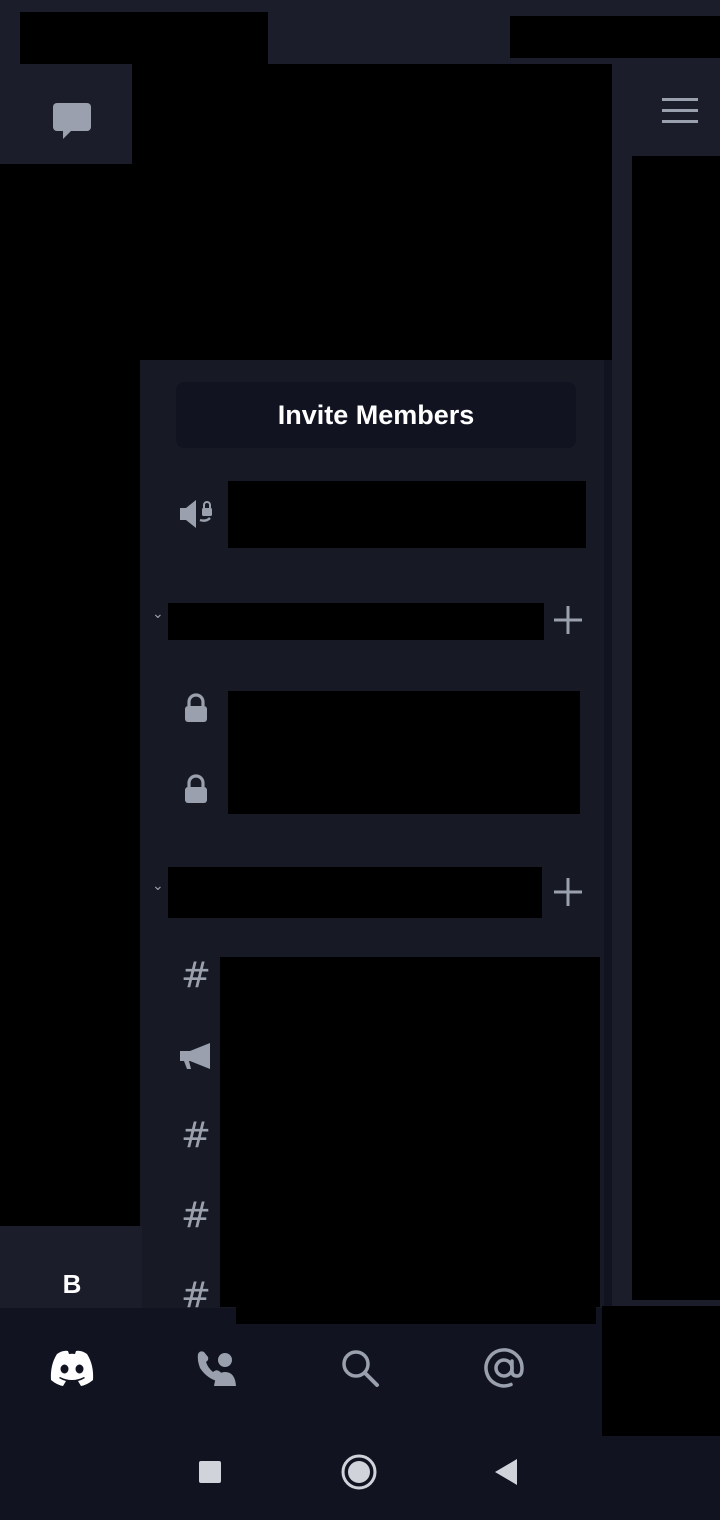  I want to click on discord-logo-icon, so click(72, 1368).